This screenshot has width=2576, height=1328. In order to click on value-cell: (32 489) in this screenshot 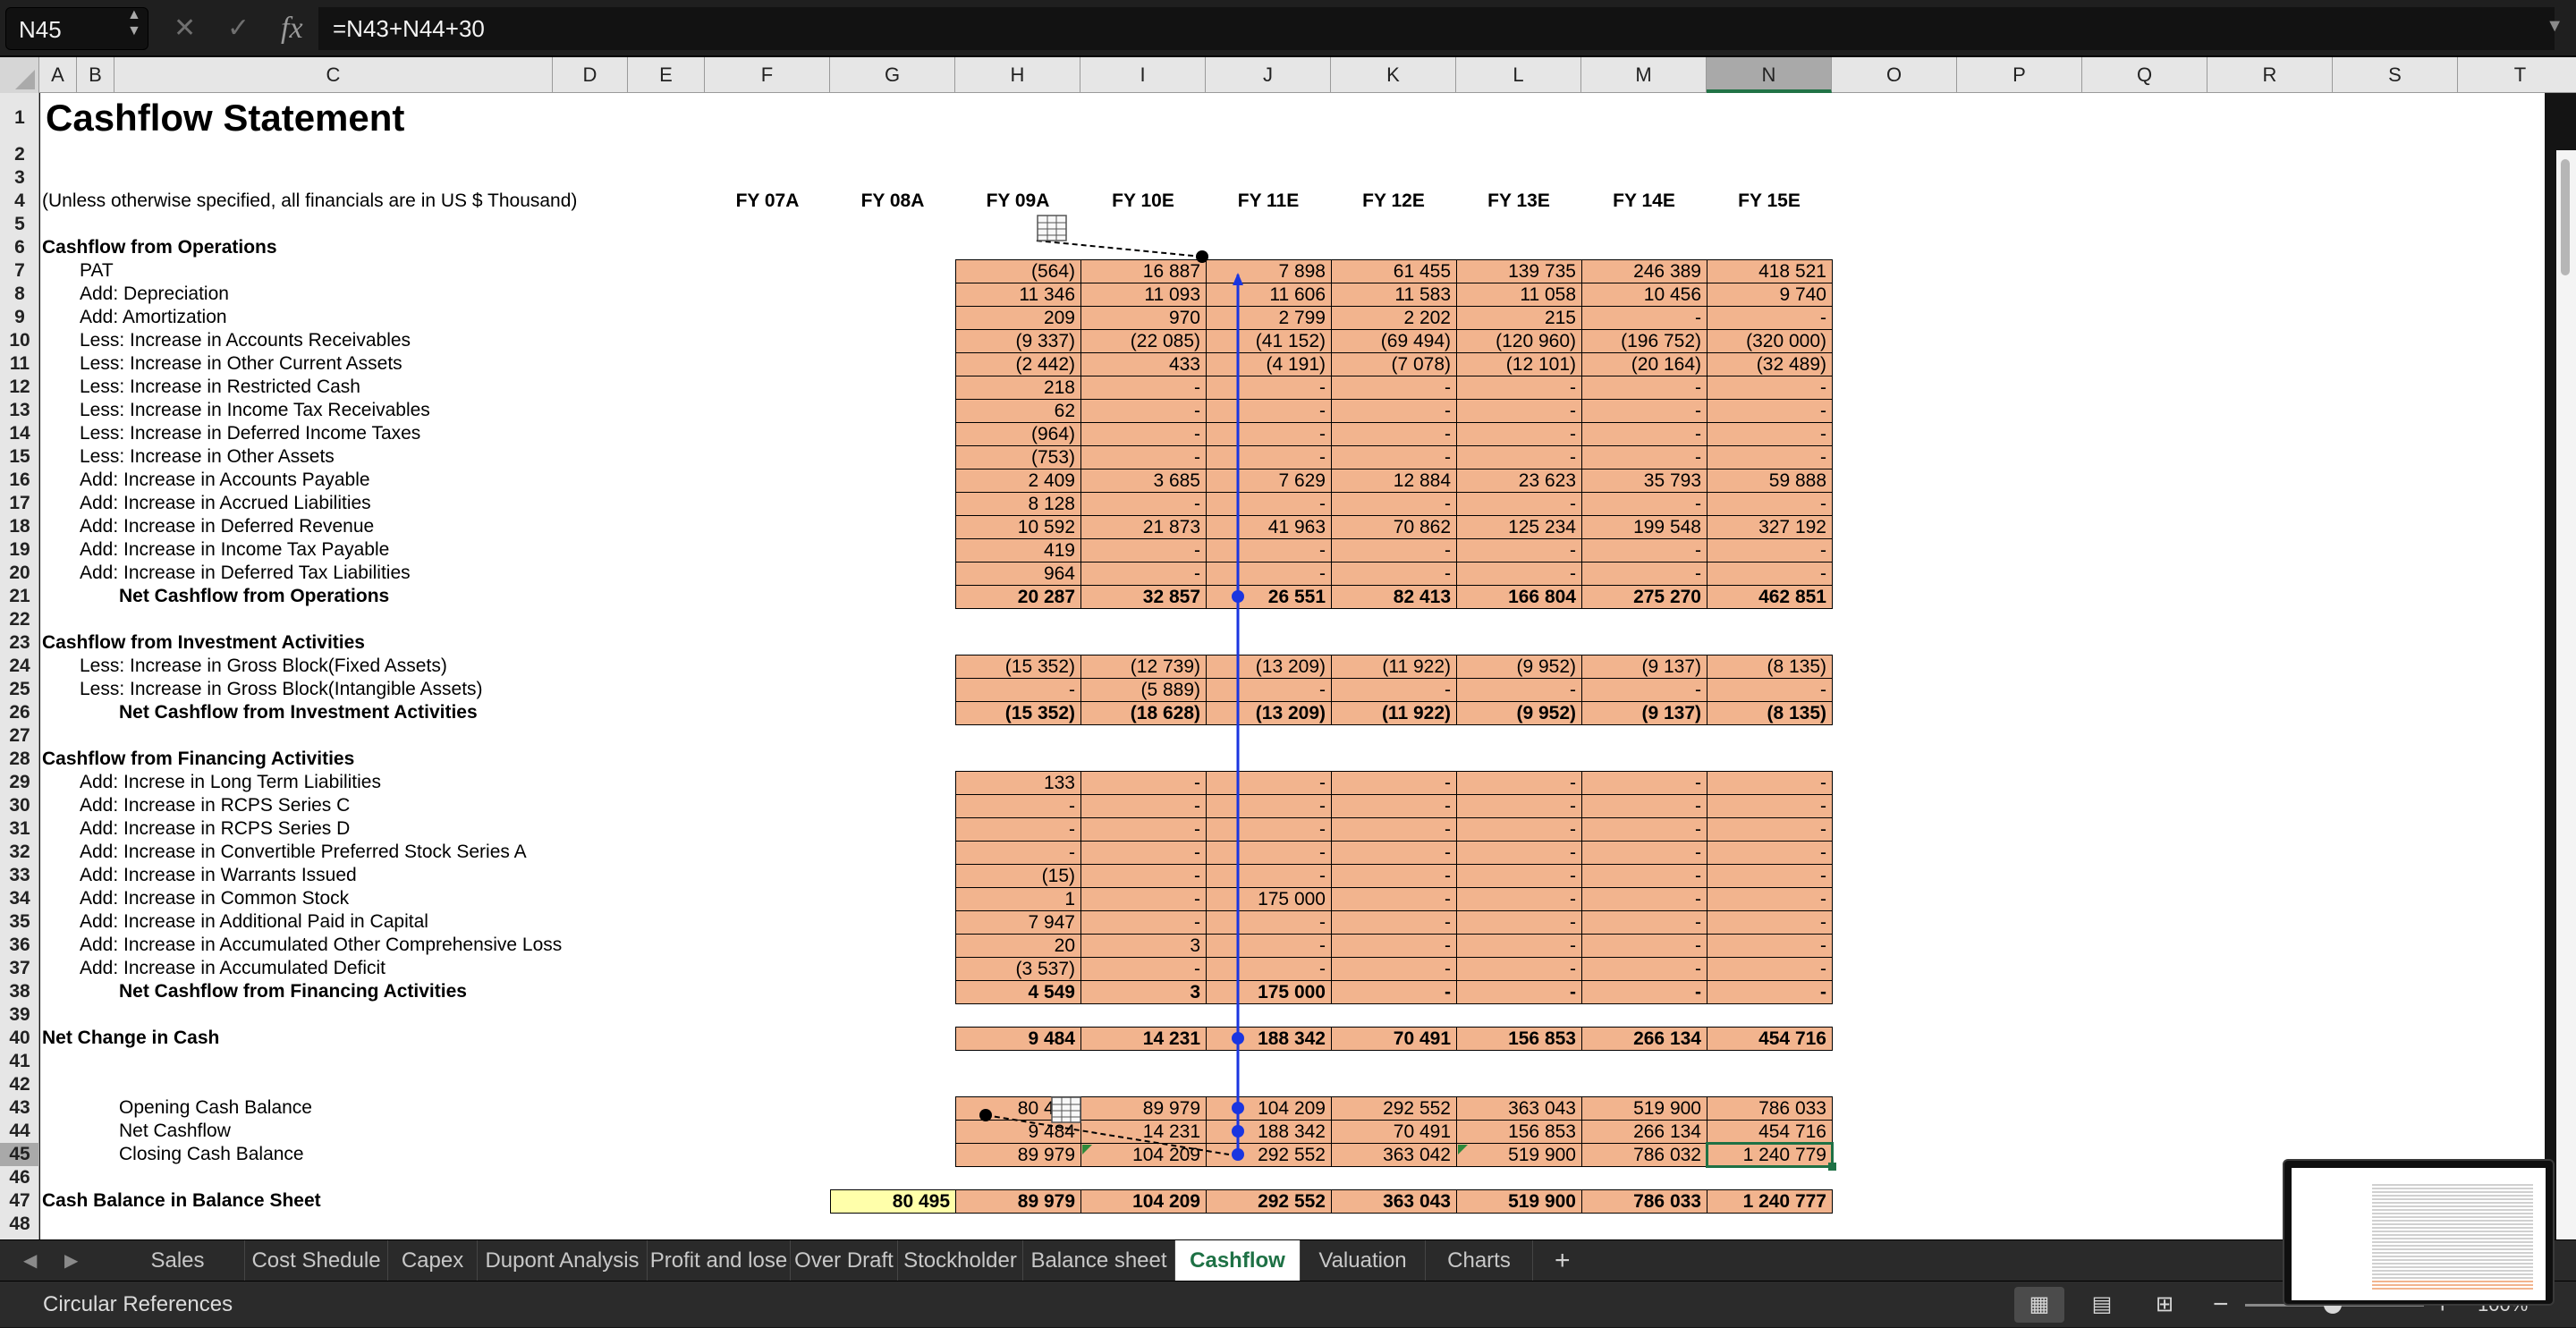, I will do `click(1770, 364)`.